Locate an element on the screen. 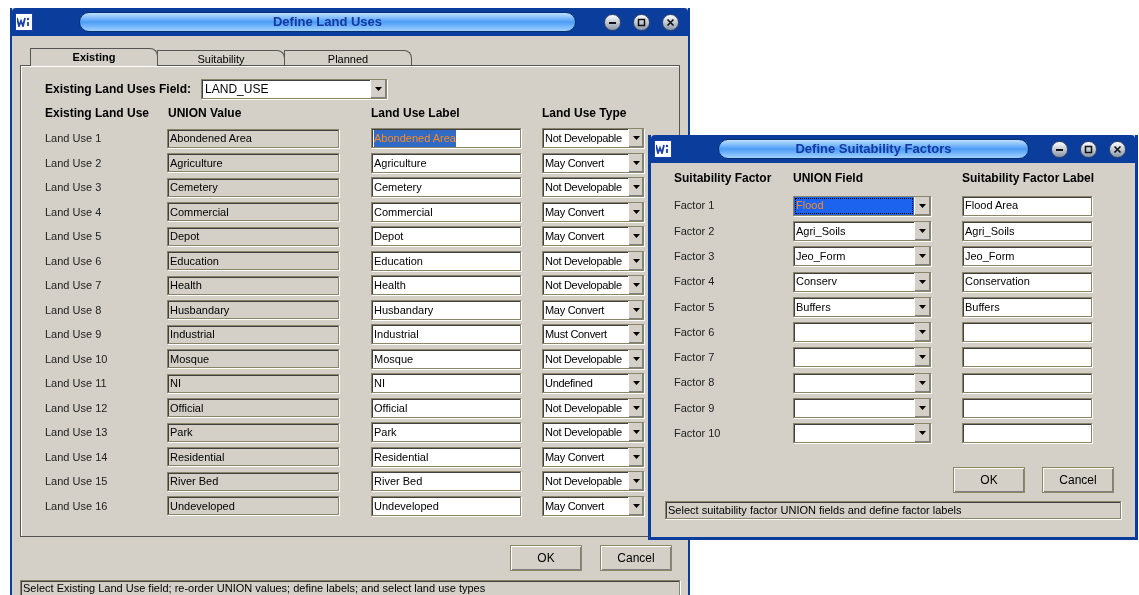  caret-down-icon is located at coordinates (636, 505).